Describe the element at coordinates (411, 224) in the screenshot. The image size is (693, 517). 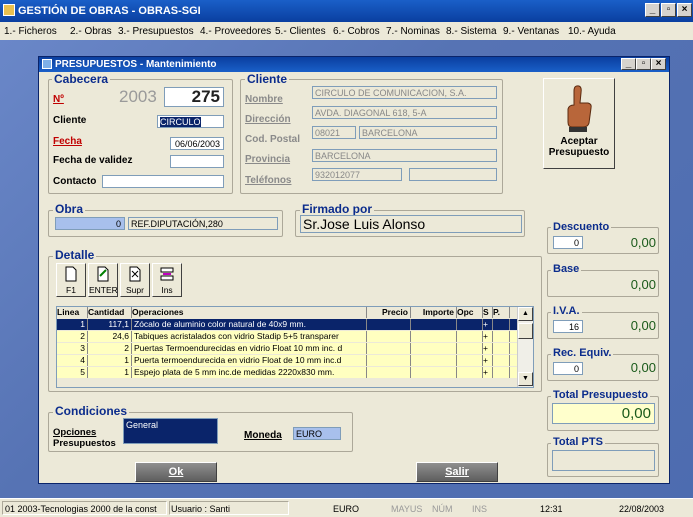
I see `firmado-field: Sr.Jose Luis Alonso` at that location.